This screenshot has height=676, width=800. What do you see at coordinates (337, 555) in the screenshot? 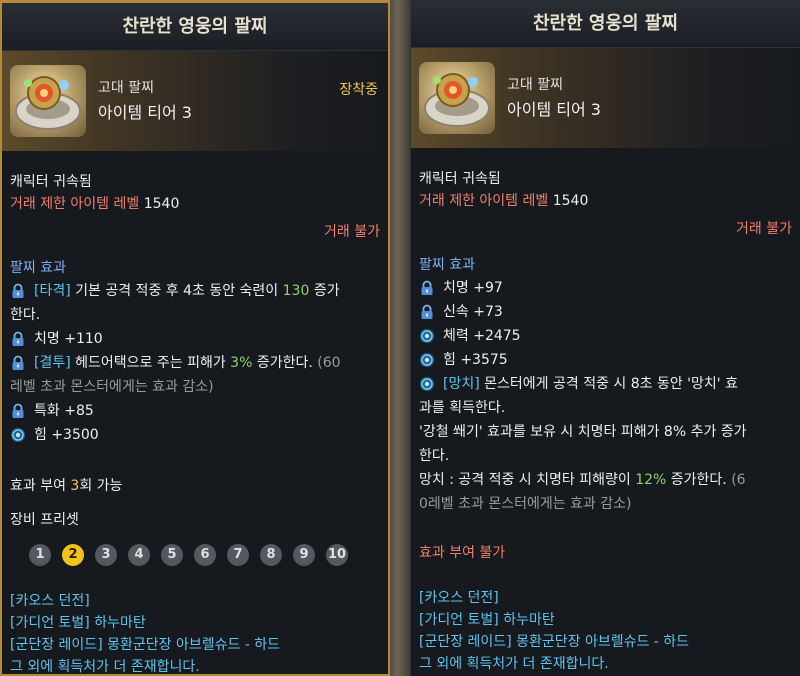
I see `preset-button-10: 10` at bounding box center [337, 555].